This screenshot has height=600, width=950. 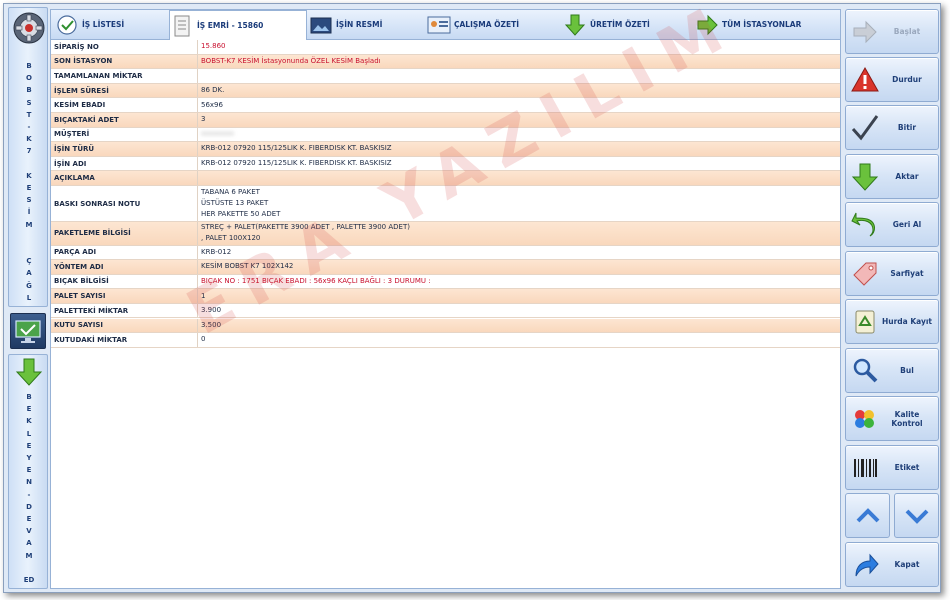 What do you see at coordinates (907, 467) in the screenshot?
I see `button-label: Etiket` at bounding box center [907, 467].